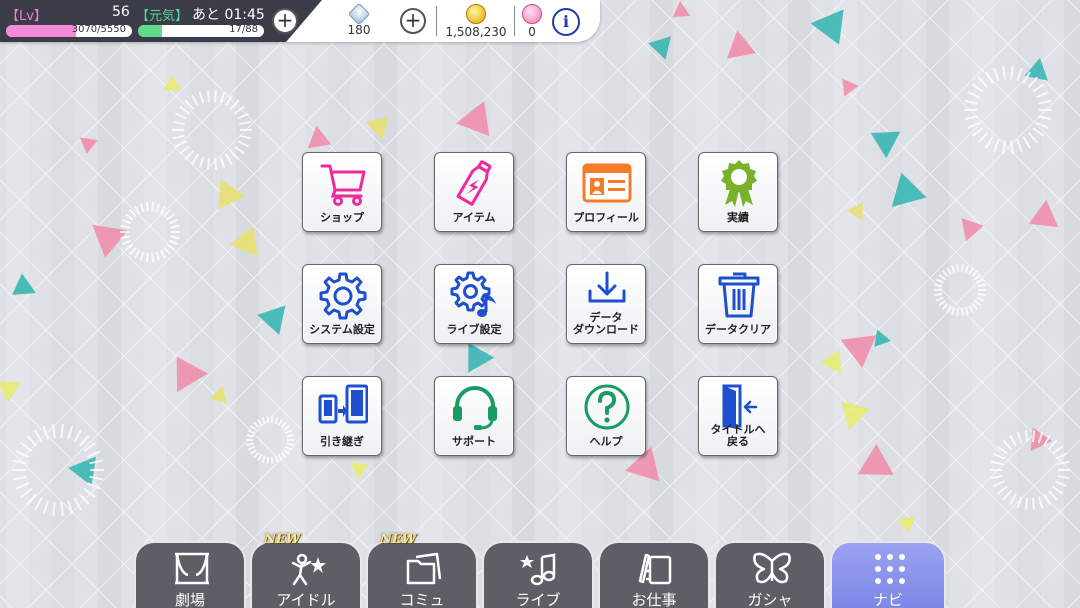 The height and width of the screenshot is (608, 1080). What do you see at coordinates (162, 16) in the screenshot?
I see `stamina-tag: 【元気】` at bounding box center [162, 16].